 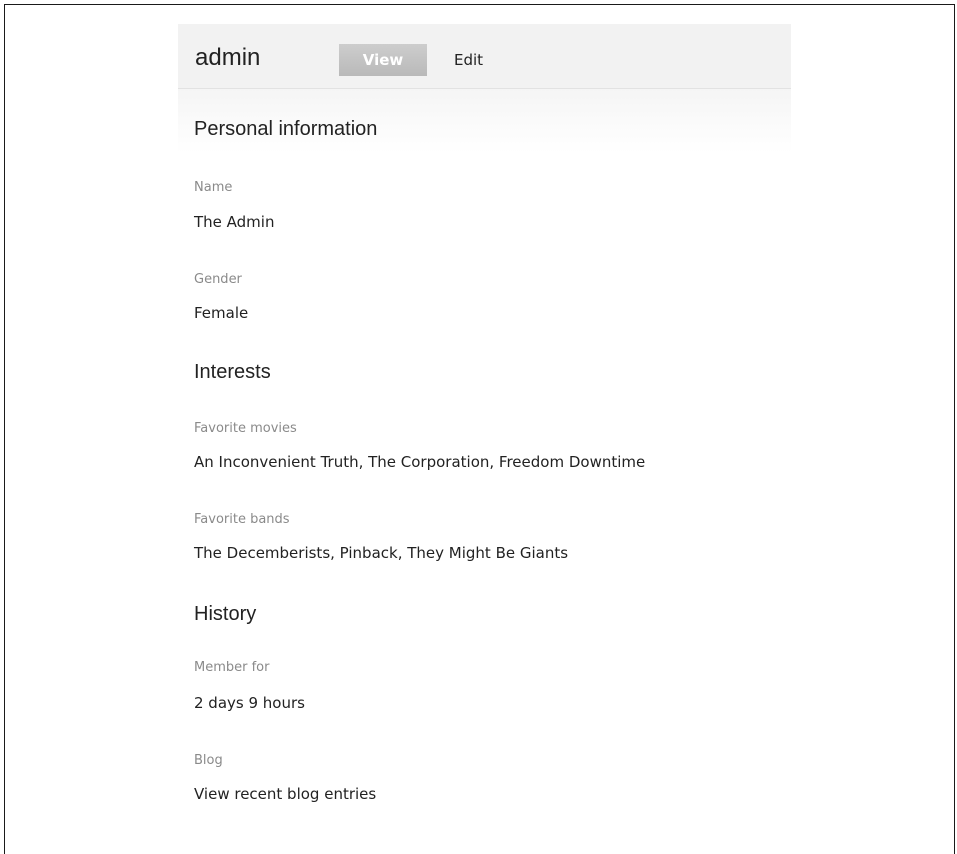 What do you see at coordinates (484, 56) in the screenshot?
I see `profile-header: admin View Edit` at bounding box center [484, 56].